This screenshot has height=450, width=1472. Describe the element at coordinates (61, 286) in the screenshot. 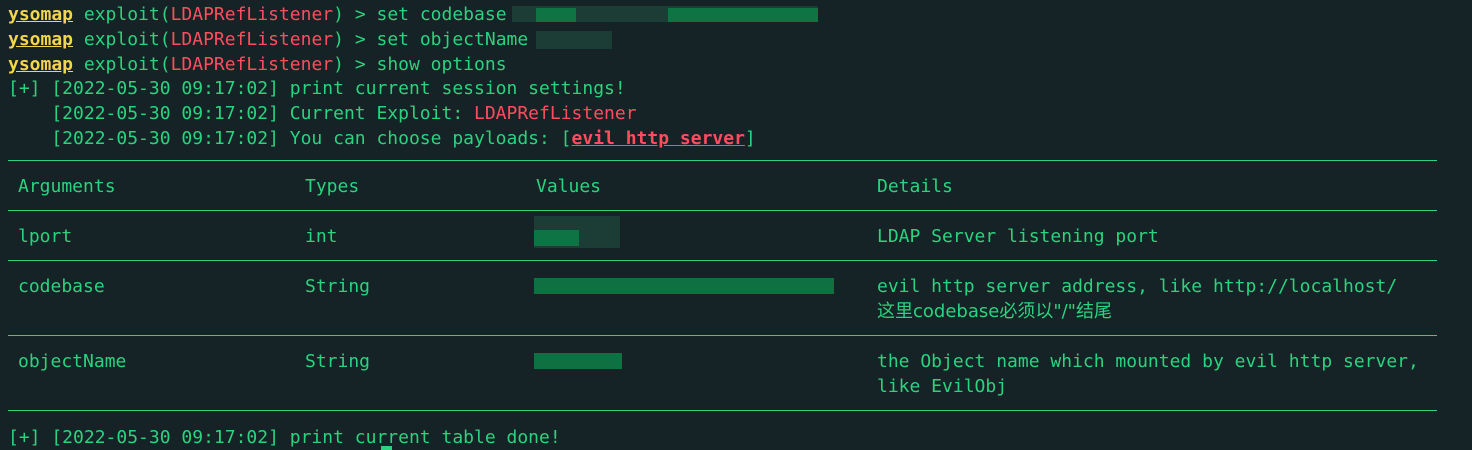

I see `table-row-argument: codebase` at that location.